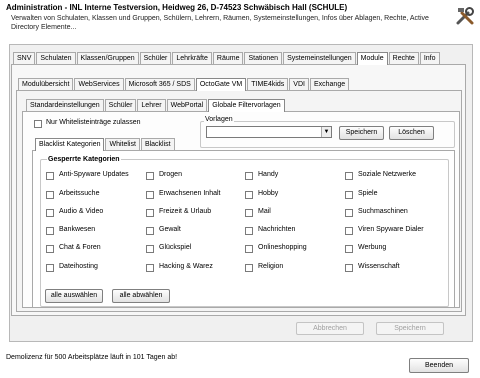 Image resolution: width=480 pixels, height=378 pixels. Describe the element at coordinates (268, 174) in the screenshot. I see `category-label: Handy` at that location.